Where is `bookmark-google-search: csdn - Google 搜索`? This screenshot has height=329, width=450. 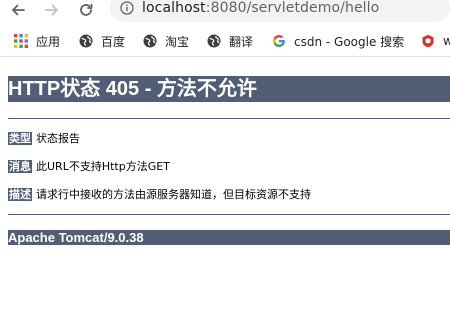
bookmark-google-search: csdn - Google 搜索 is located at coordinates (338, 41).